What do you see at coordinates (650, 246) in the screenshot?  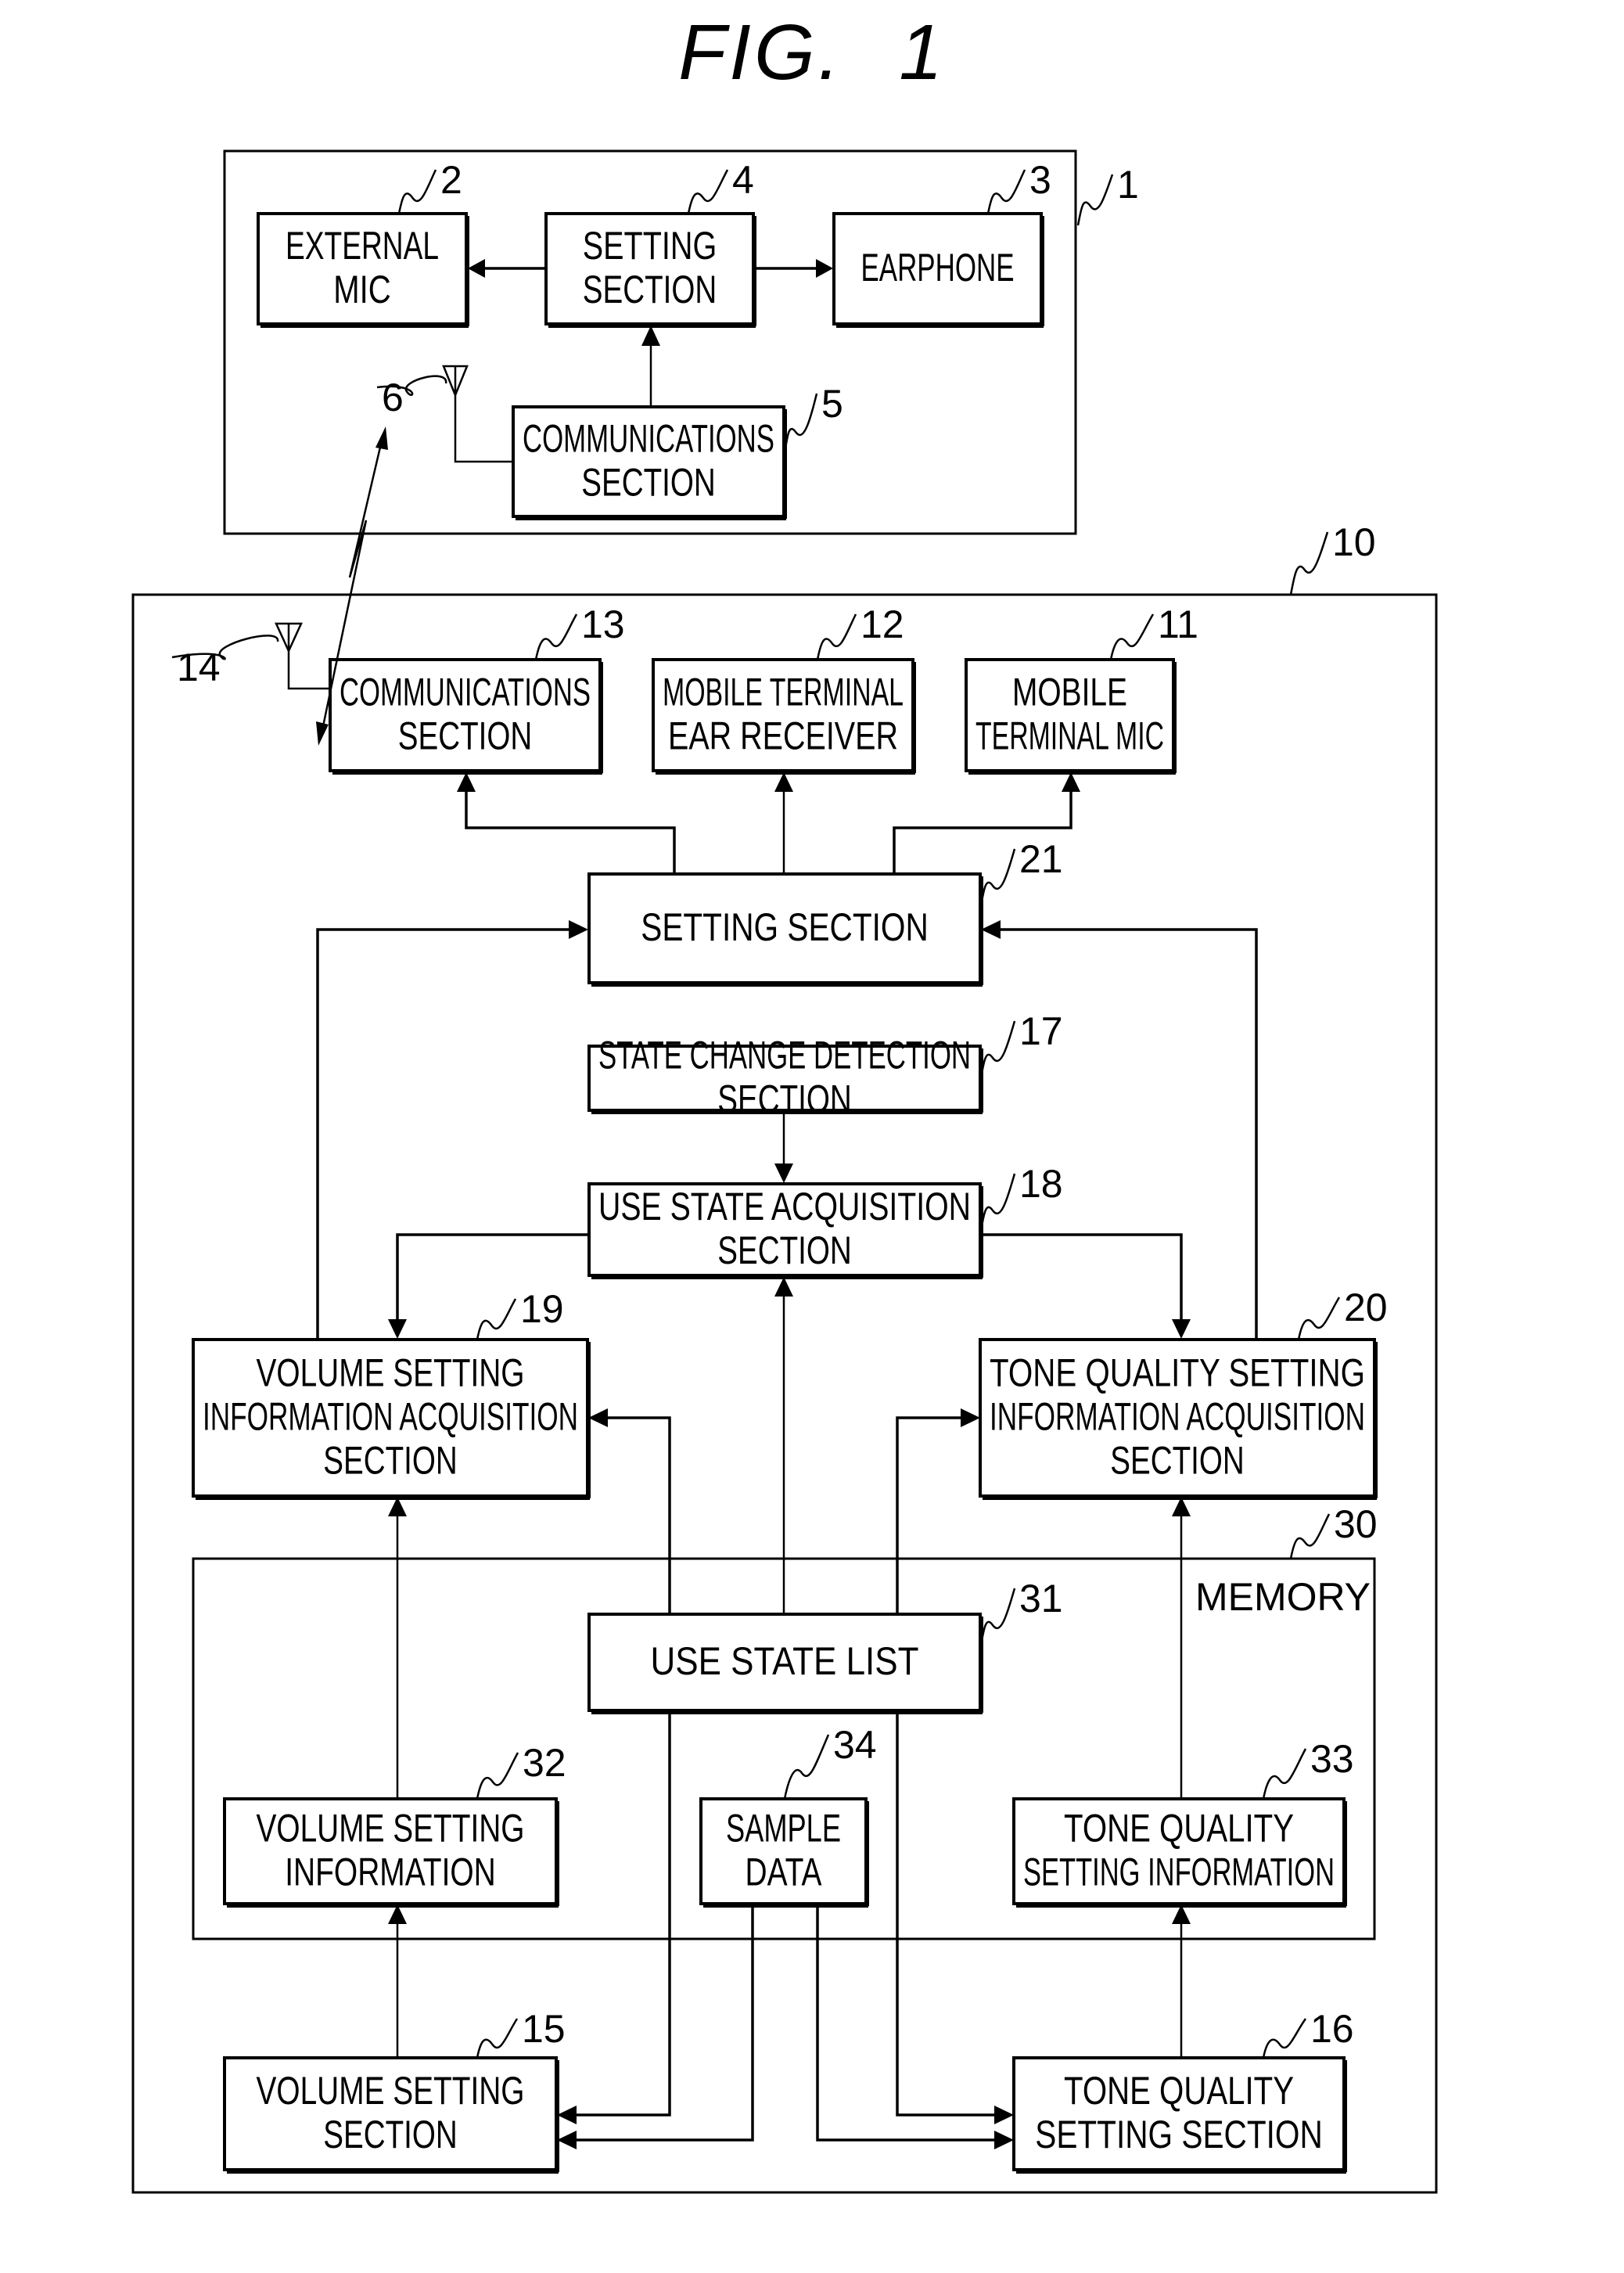 I see `block-label-line: SETTING` at bounding box center [650, 246].